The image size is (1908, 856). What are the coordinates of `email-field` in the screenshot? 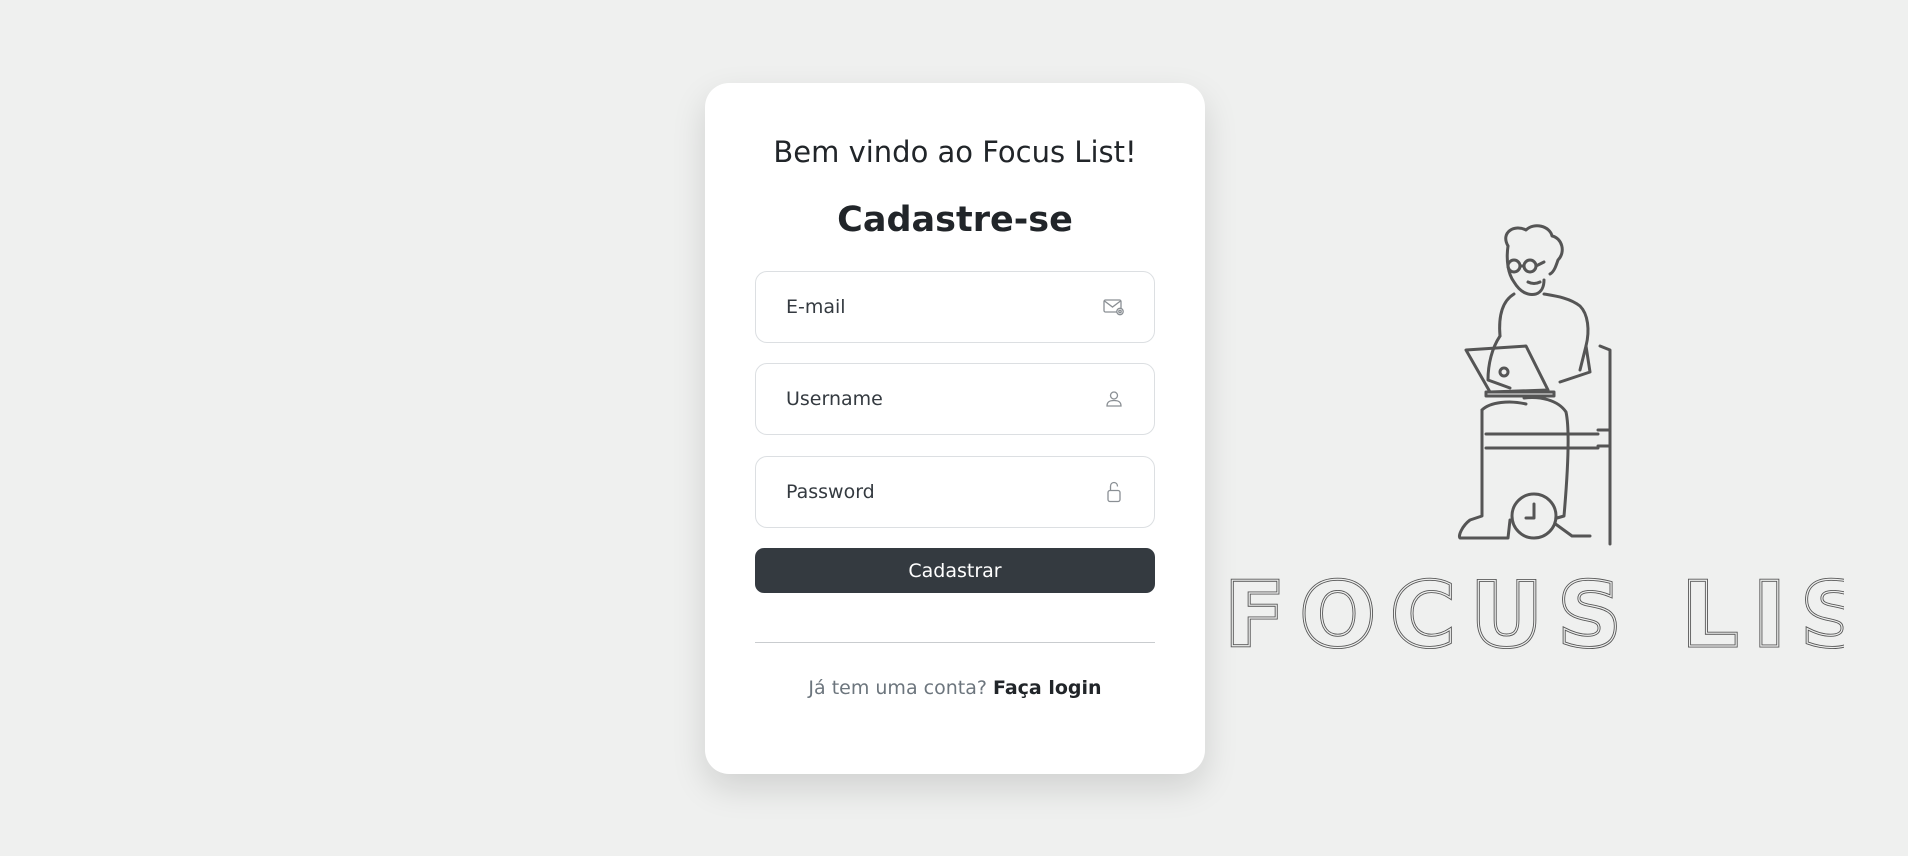 It's located at (955, 307).